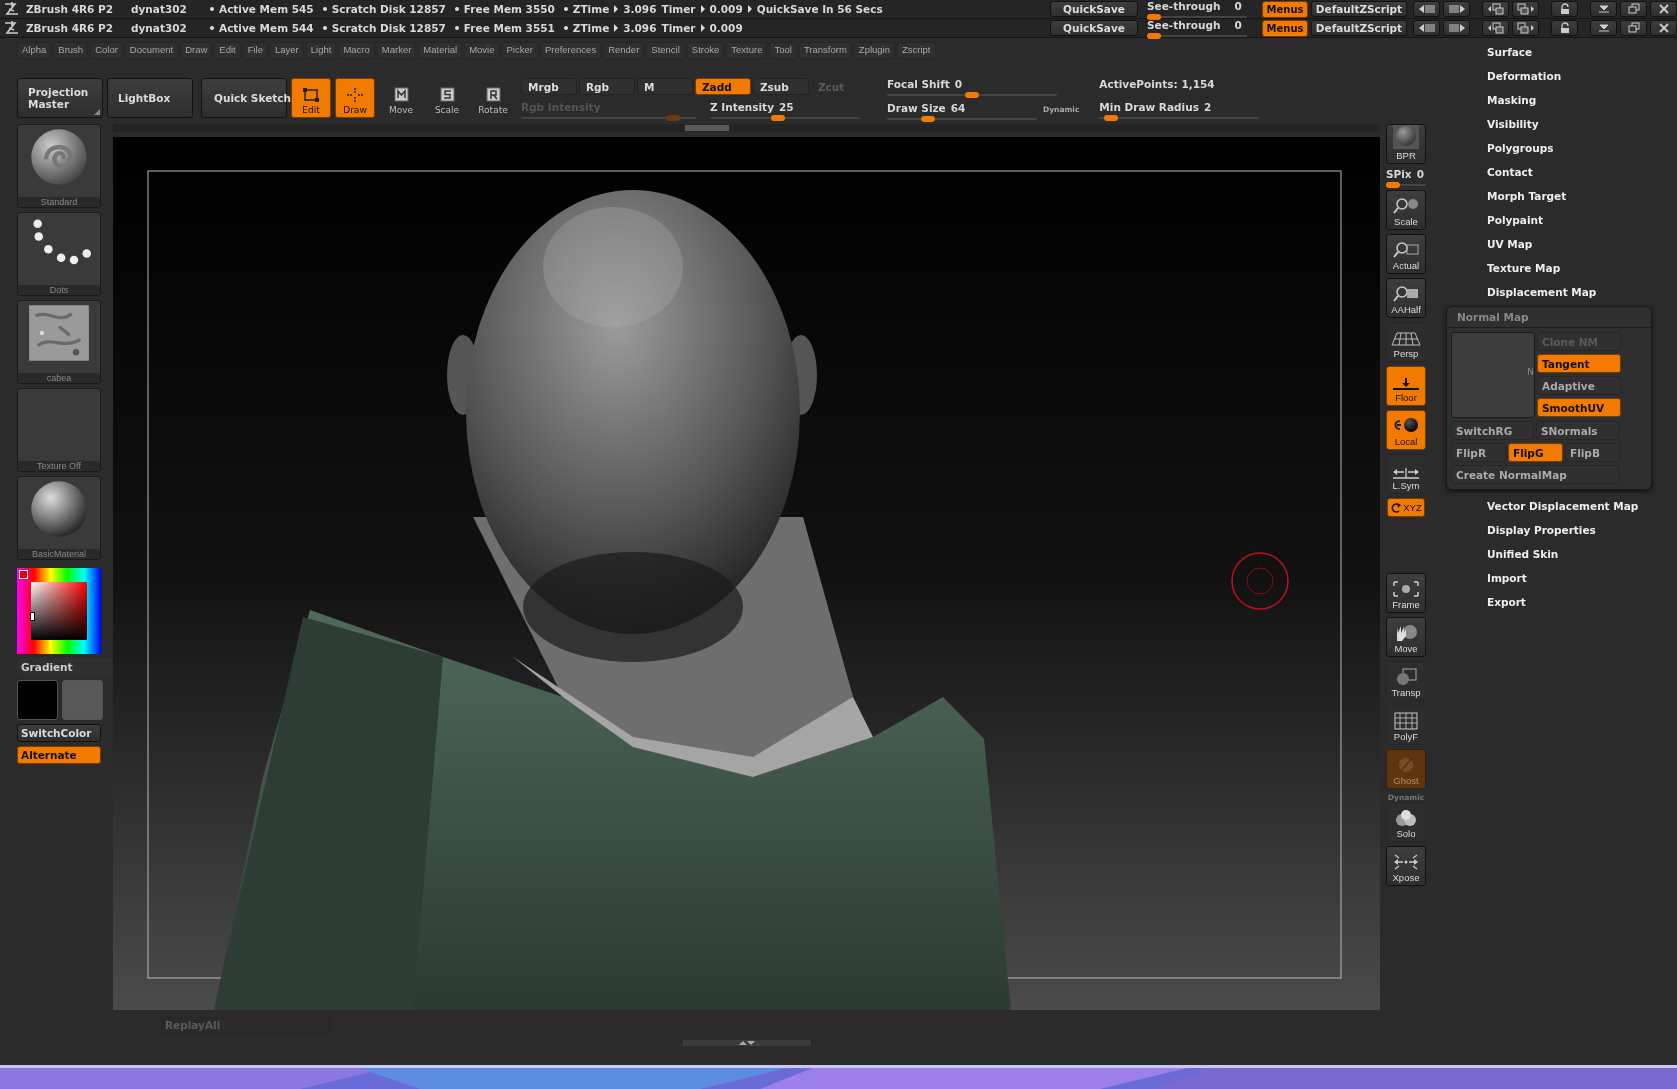 The width and height of the screenshot is (1677, 1089). I want to click on palette-item: Display Properties, so click(1557, 530).